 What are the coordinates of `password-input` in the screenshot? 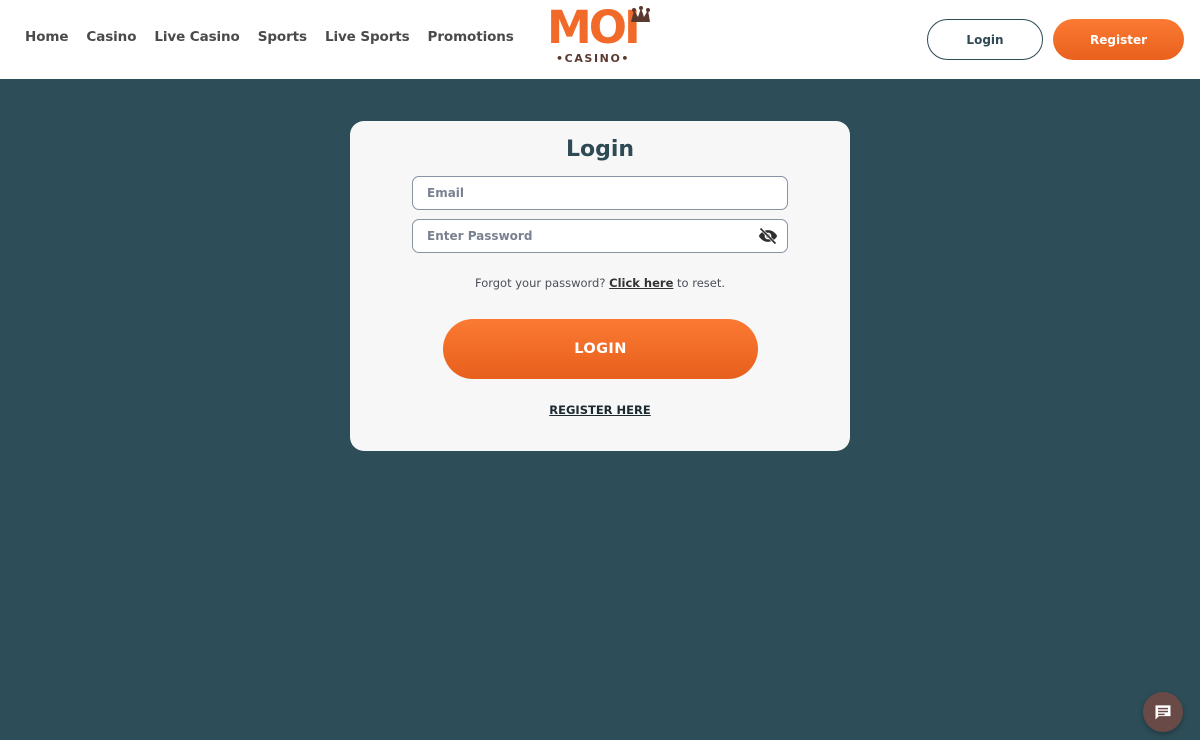 It's located at (600, 236).